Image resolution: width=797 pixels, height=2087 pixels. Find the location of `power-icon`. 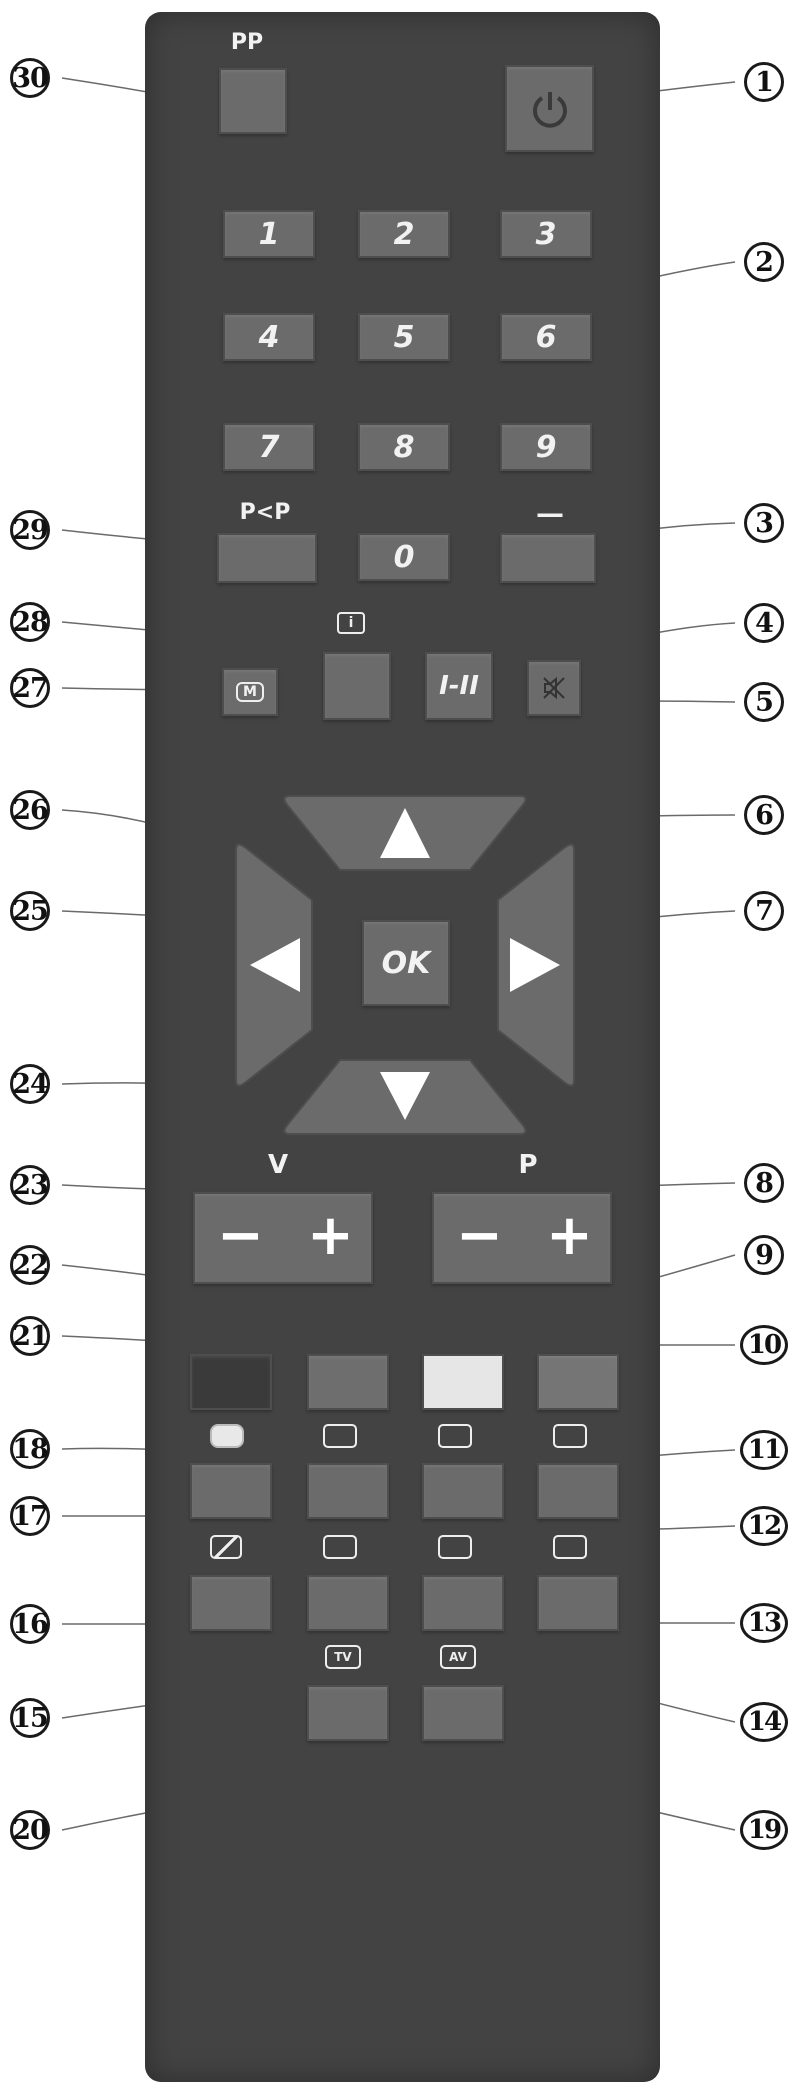

power-icon is located at coordinates (549, 109).